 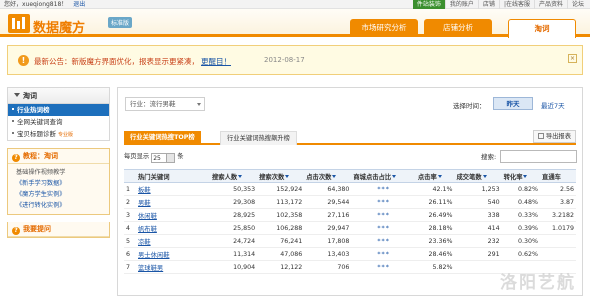 What do you see at coordinates (478, 228) in the screenshot?
I see `table-cell: 414` at bounding box center [478, 228].